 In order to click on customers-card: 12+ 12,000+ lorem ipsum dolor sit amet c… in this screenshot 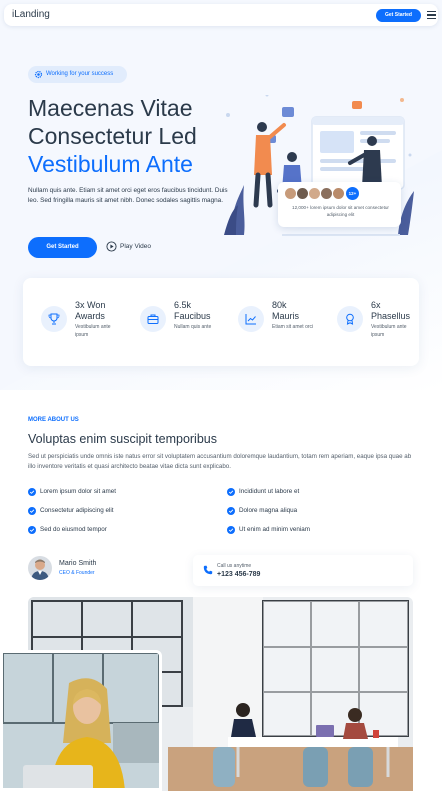, I will do `click(339, 204)`.